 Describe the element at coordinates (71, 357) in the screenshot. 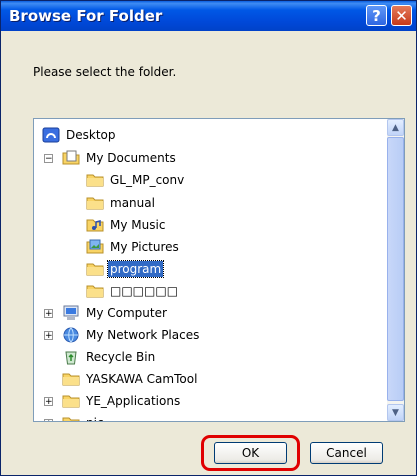

I see `recycle-bin-icon` at that location.